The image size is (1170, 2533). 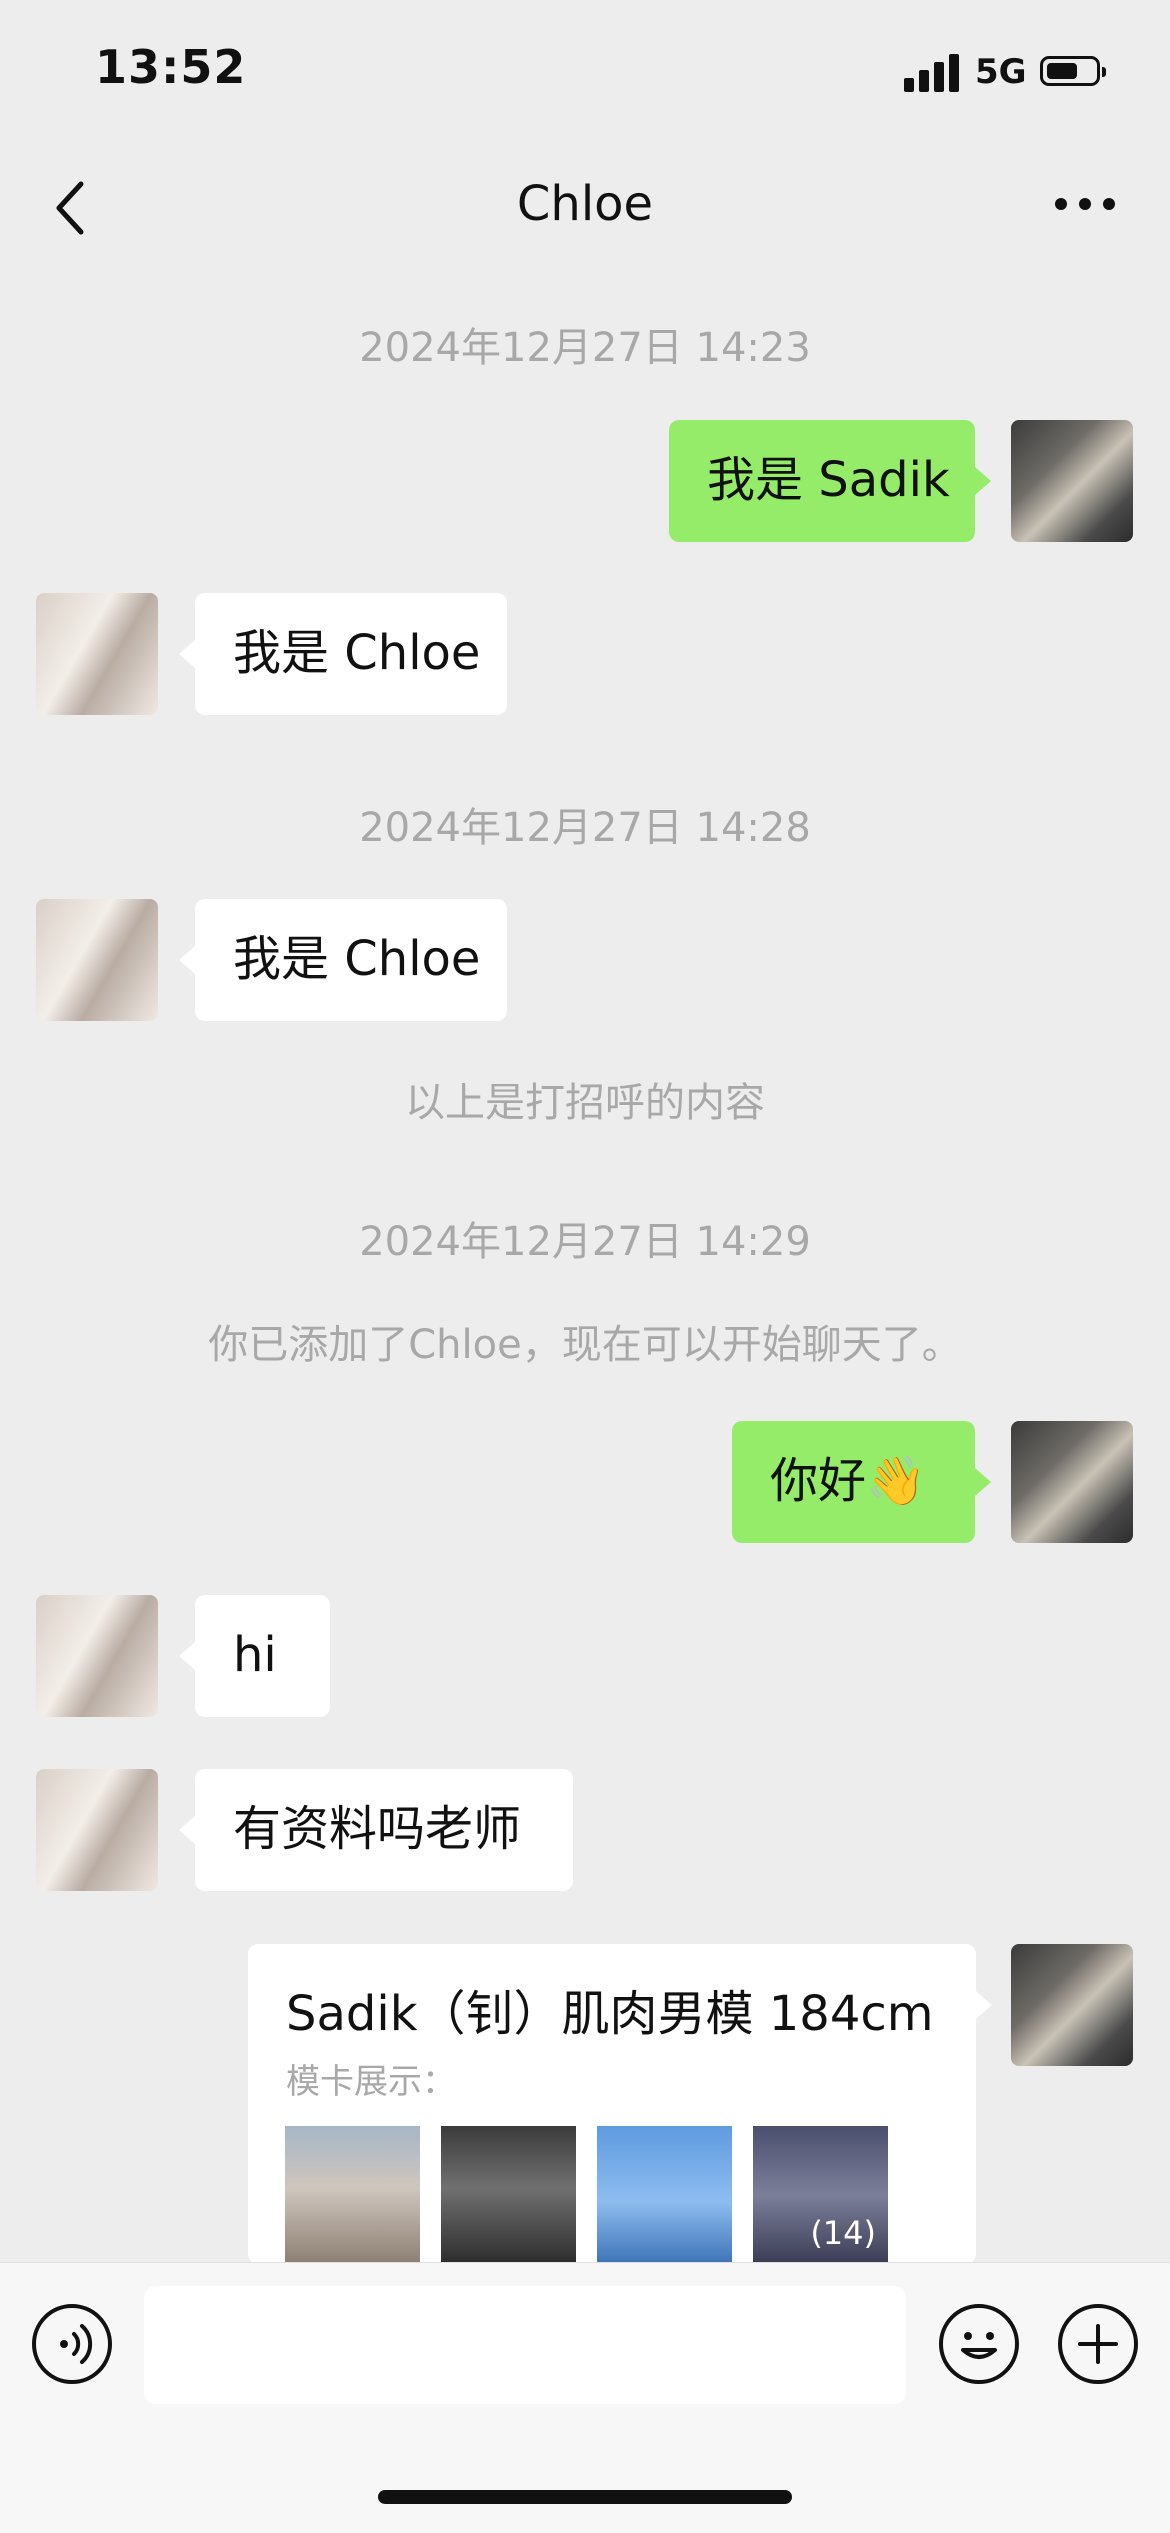 What do you see at coordinates (585, 2497) in the screenshot?
I see `home-indicator` at bounding box center [585, 2497].